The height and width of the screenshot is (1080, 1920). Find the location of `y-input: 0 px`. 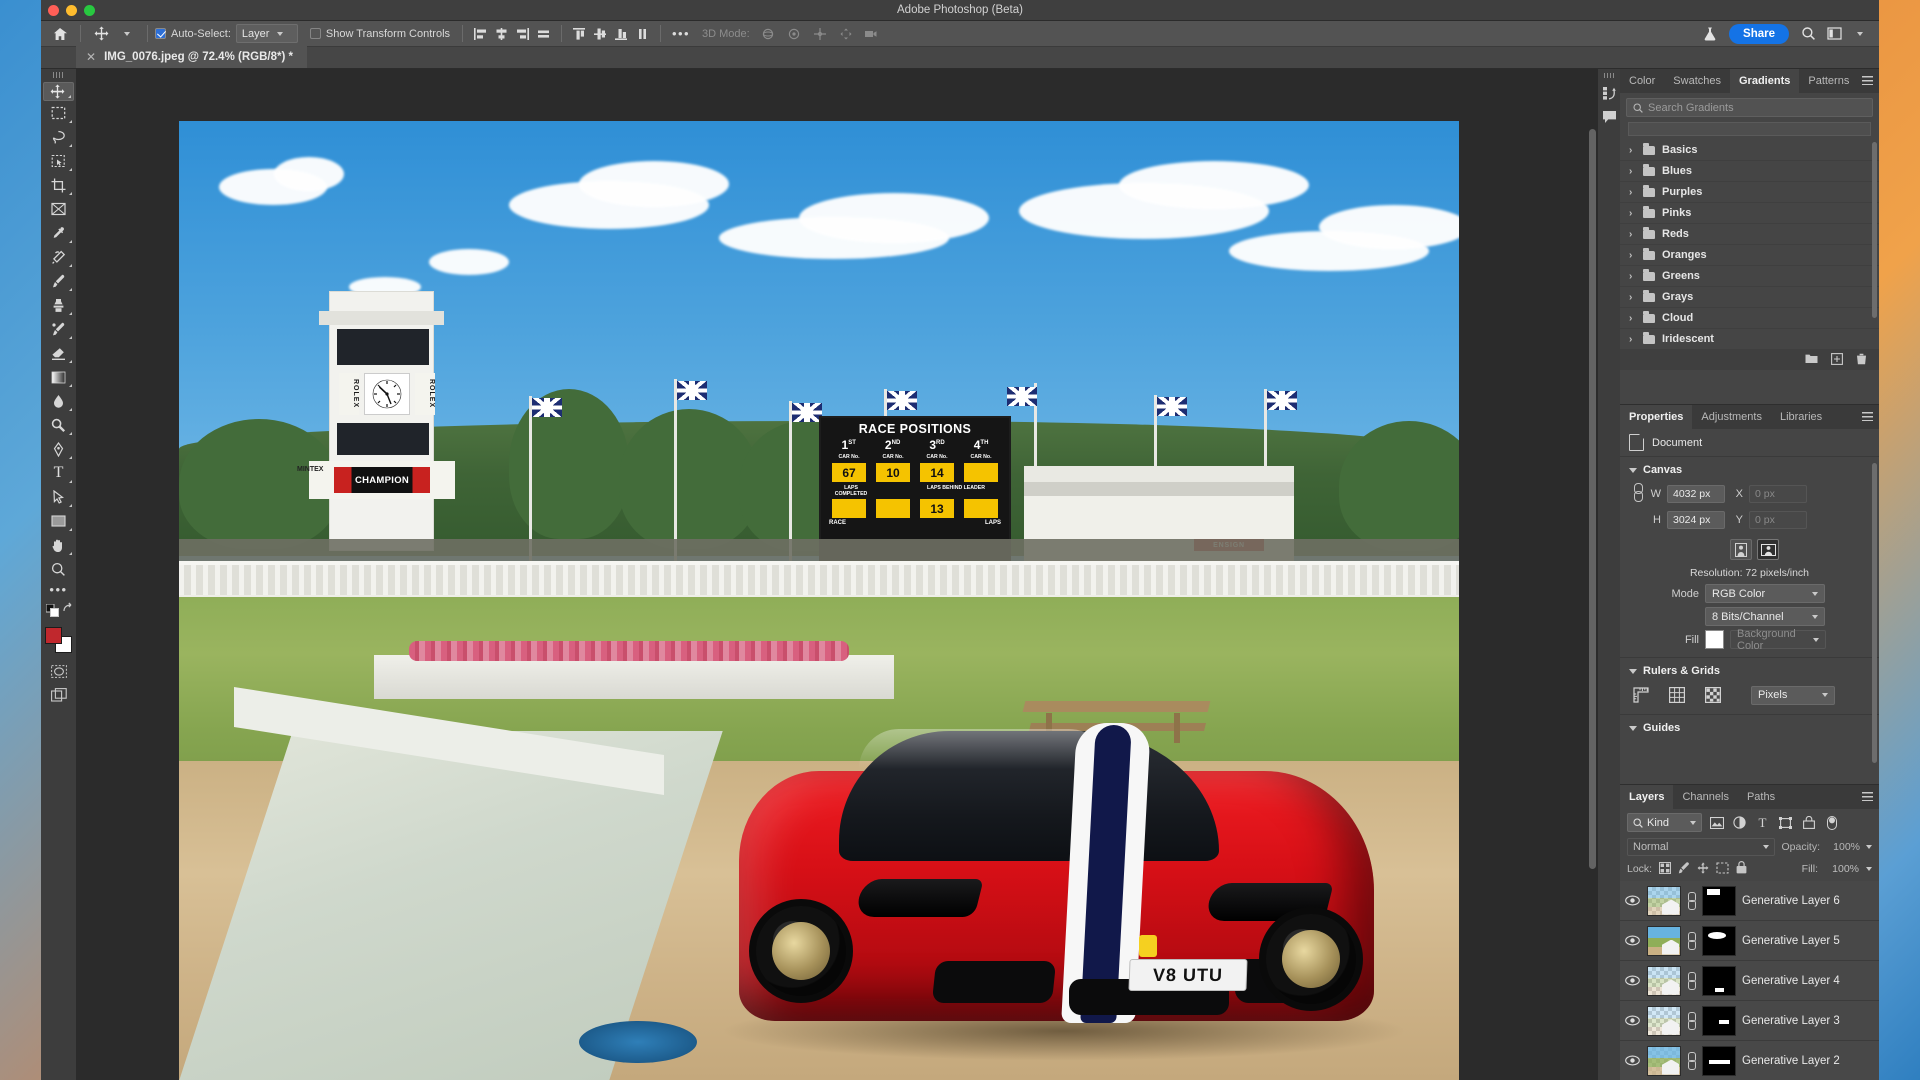

y-input: 0 px is located at coordinates (1778, 520).